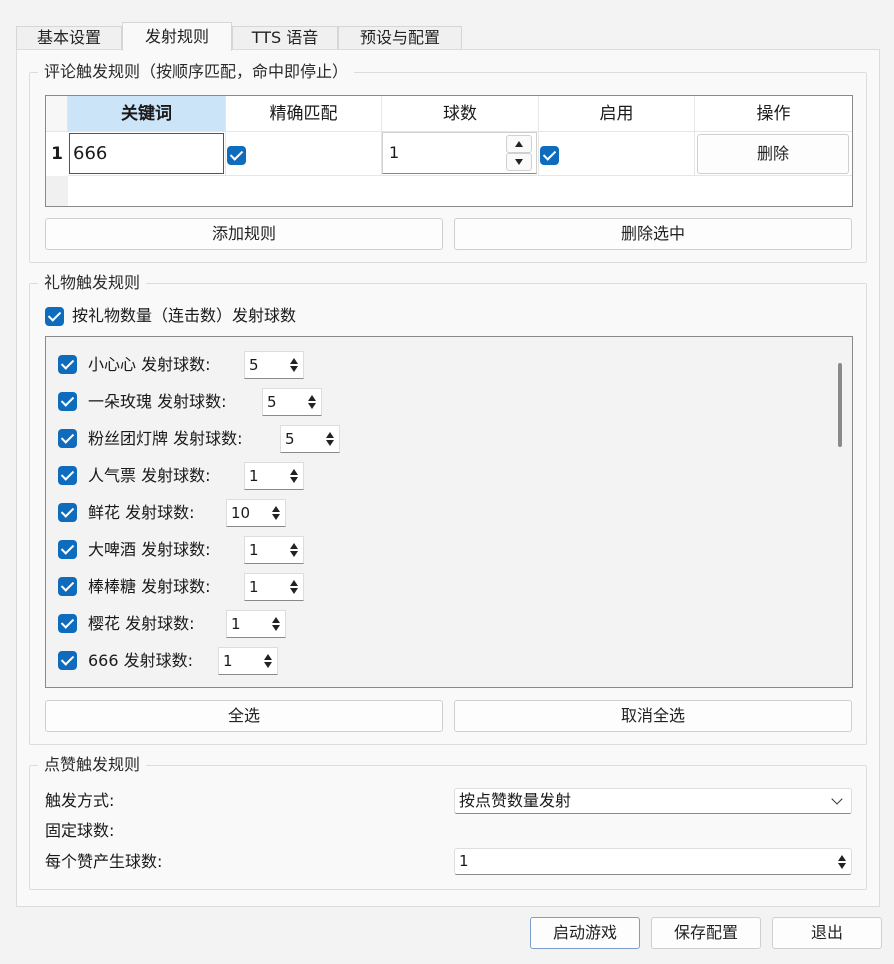 The height and width of the screenshot is (964, 894). I want to click on enabled-checkbox, so click(549, 155).